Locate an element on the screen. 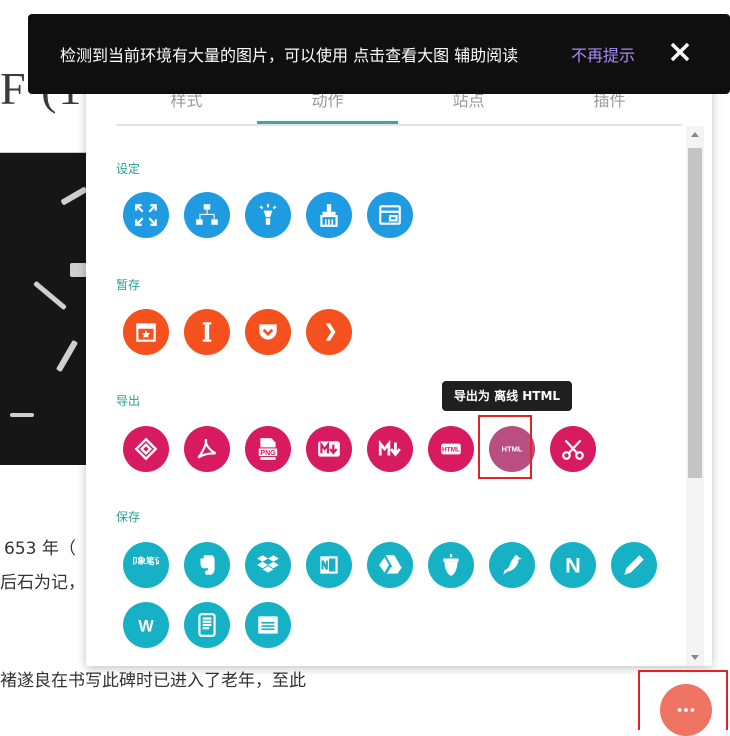  markdown-icon is located at coordinates (389, 448).